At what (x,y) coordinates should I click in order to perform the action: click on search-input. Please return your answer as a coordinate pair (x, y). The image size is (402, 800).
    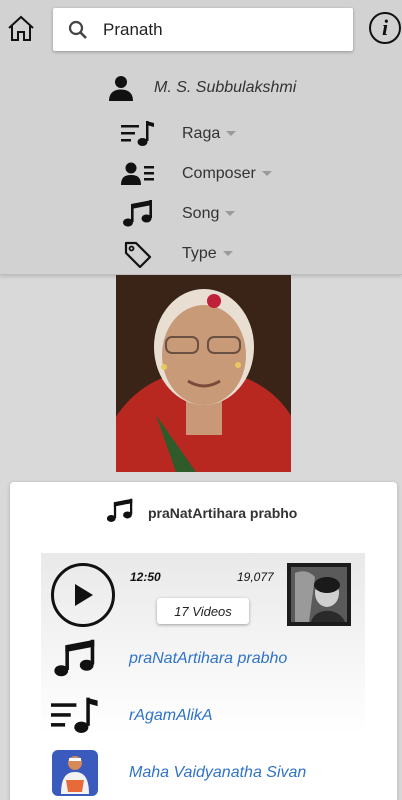
    Looking at the image, I should click on (218, 29).